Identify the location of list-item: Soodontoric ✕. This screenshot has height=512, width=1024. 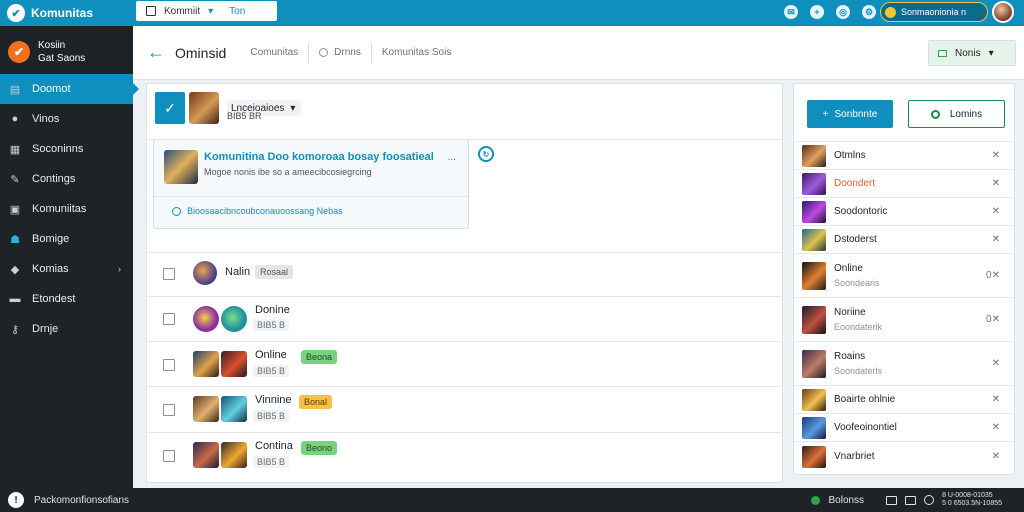
(904, 211).